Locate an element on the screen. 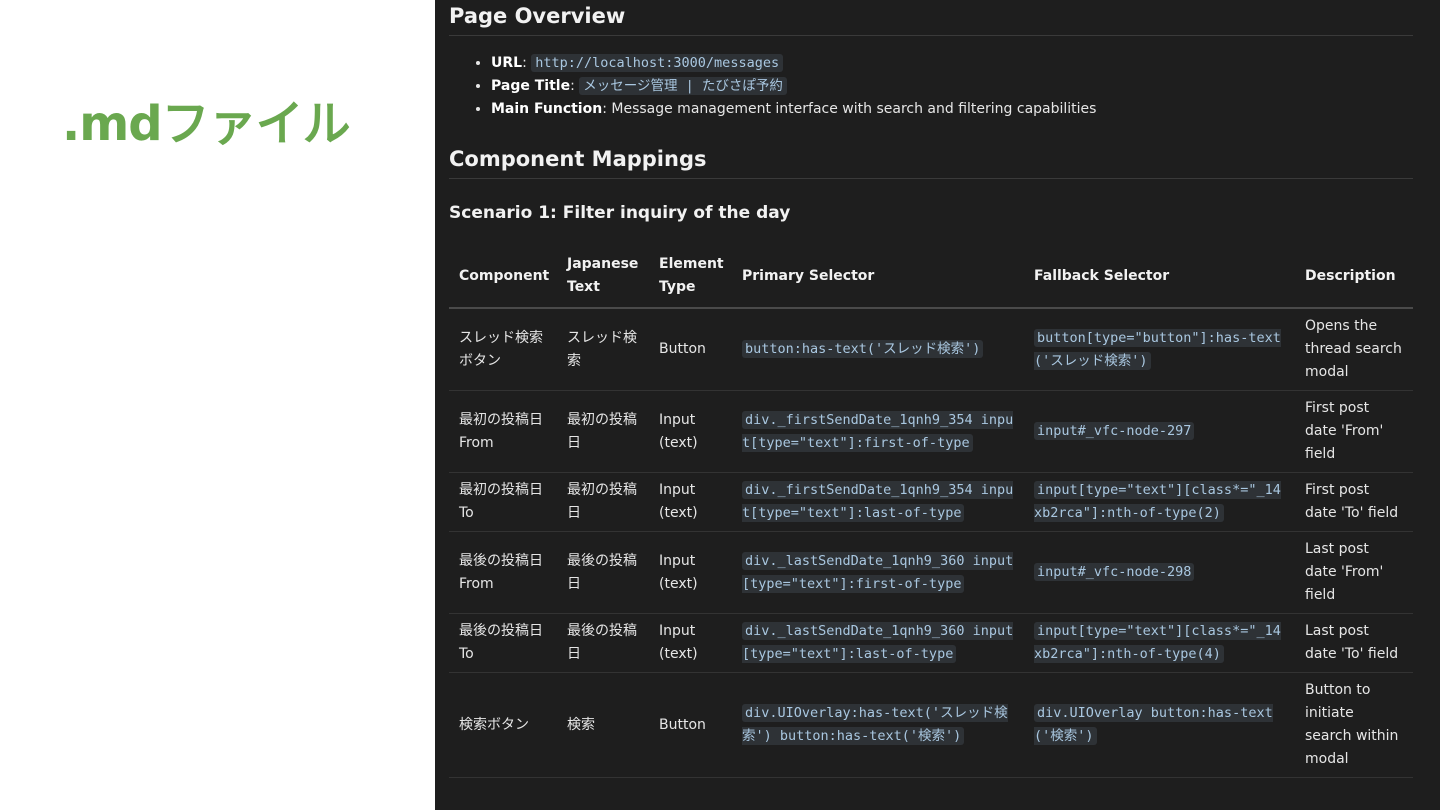 The image size is (1440, 810). cell-component: 検索ボタン is located at coordinates (503, 725).